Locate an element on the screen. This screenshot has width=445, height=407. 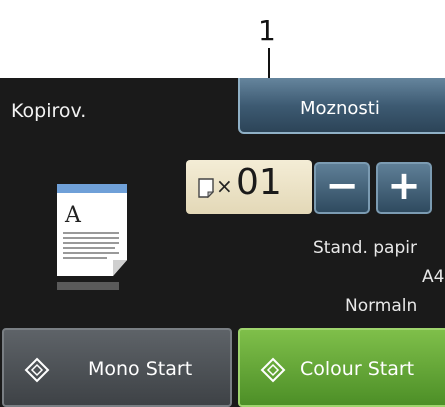
callout-number: 1 is located at coordinates (267, 30).